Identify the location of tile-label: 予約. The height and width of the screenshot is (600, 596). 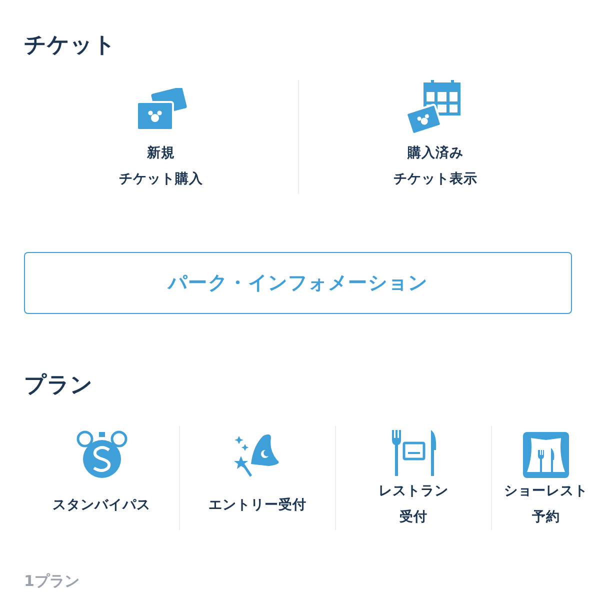
(546, 517).